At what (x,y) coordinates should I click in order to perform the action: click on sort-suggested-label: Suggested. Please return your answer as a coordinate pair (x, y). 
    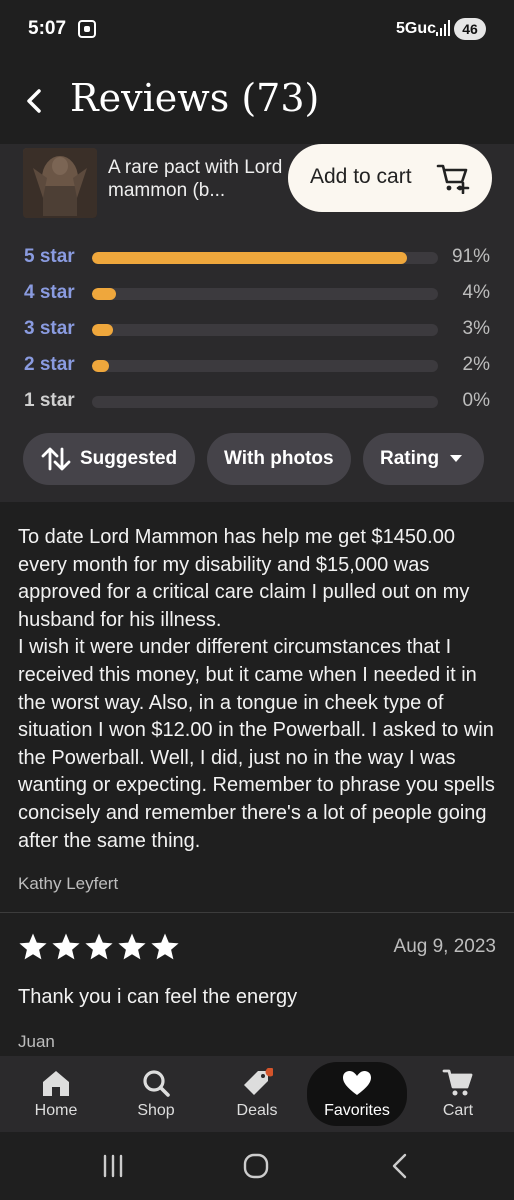
    Looking at the image, I should click on (129, 458).